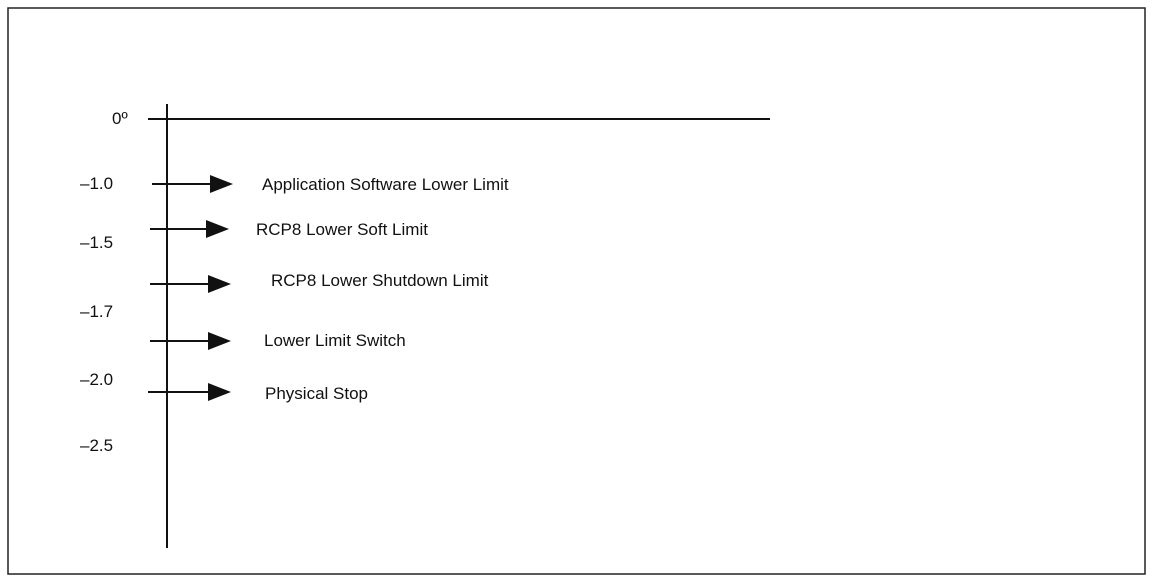 This screenshot has width=1154, height=576. What do you see at coordinates (96, 311) in the screenshot?
I see `scale-label: –1.7` at bounding box center [96, 311].